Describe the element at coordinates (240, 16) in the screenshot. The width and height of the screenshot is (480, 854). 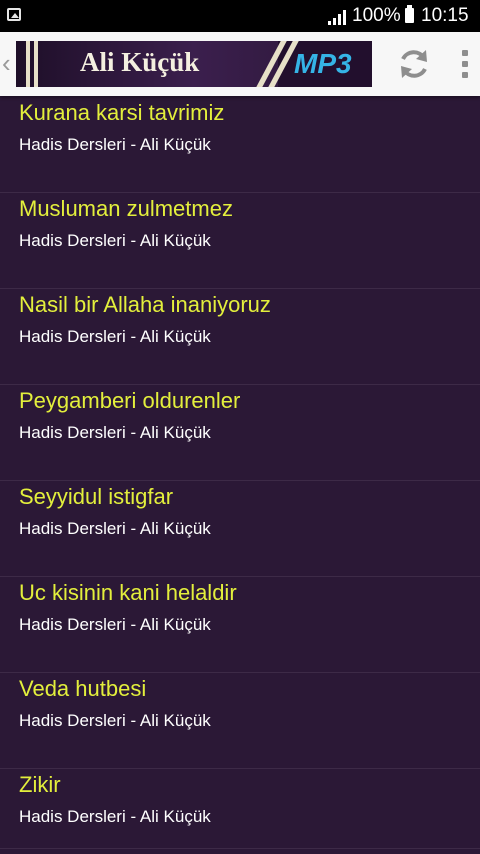
I see `status-bar: 100% 10:15` at that location.